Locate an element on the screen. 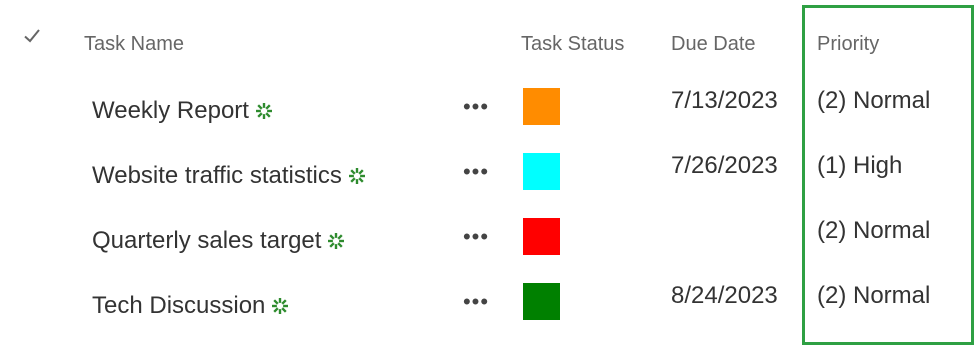 This screenshot has width=980, height=350. task-title-cell: Quarterly sales target is located at coordinates (218, 241).